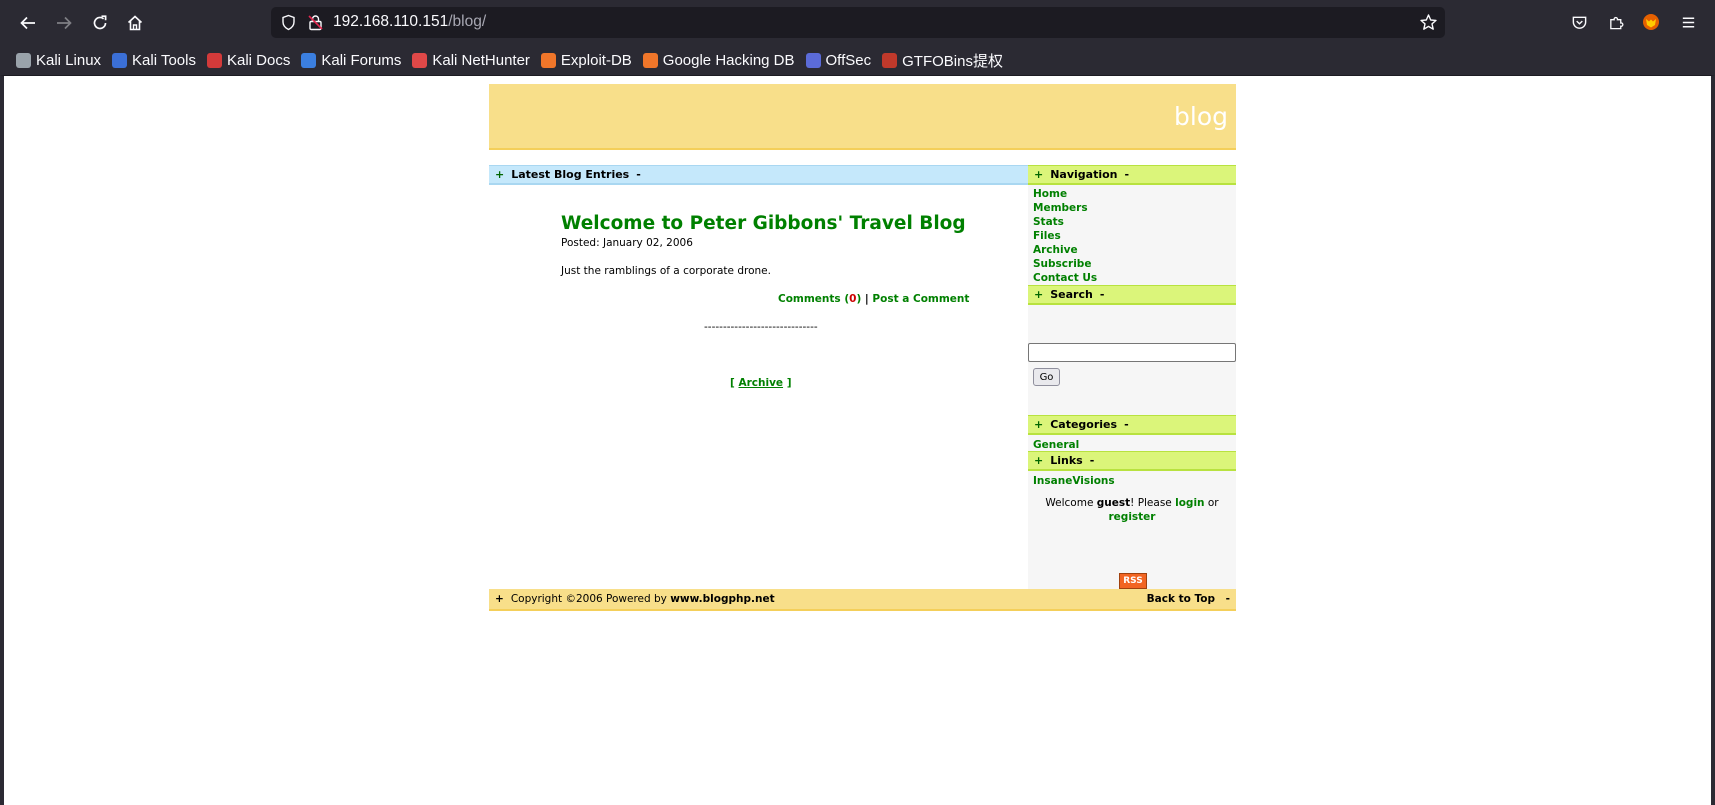 This screenshot has width=1715, height=805. I want to click on latest-entries-bar: + Latest Blog Entries -, so click(758, 175).